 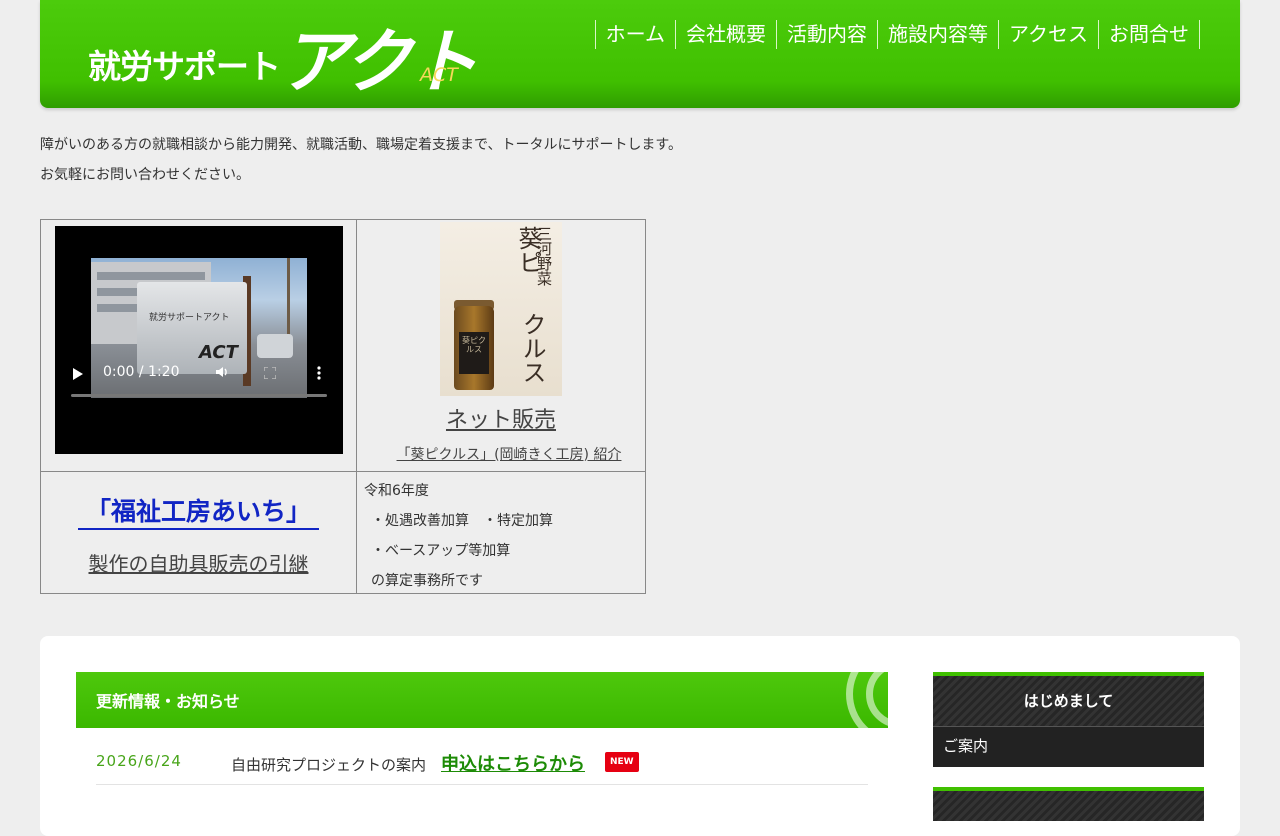 What do you see at coordinates (1048, 34) in the screenshot?
I see `nav-access: アクセス` at bounding box center [1048, 34].